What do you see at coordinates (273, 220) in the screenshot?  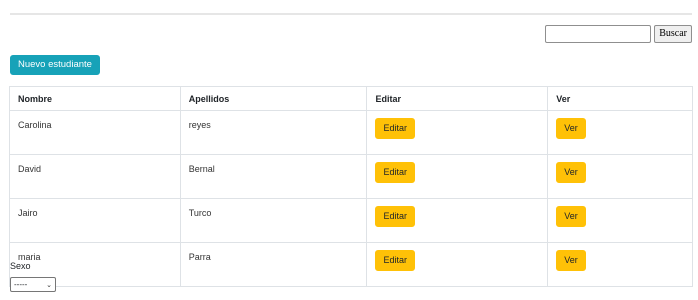 I see `cell-apellidos: Turco` at bounding box center [273, 220].